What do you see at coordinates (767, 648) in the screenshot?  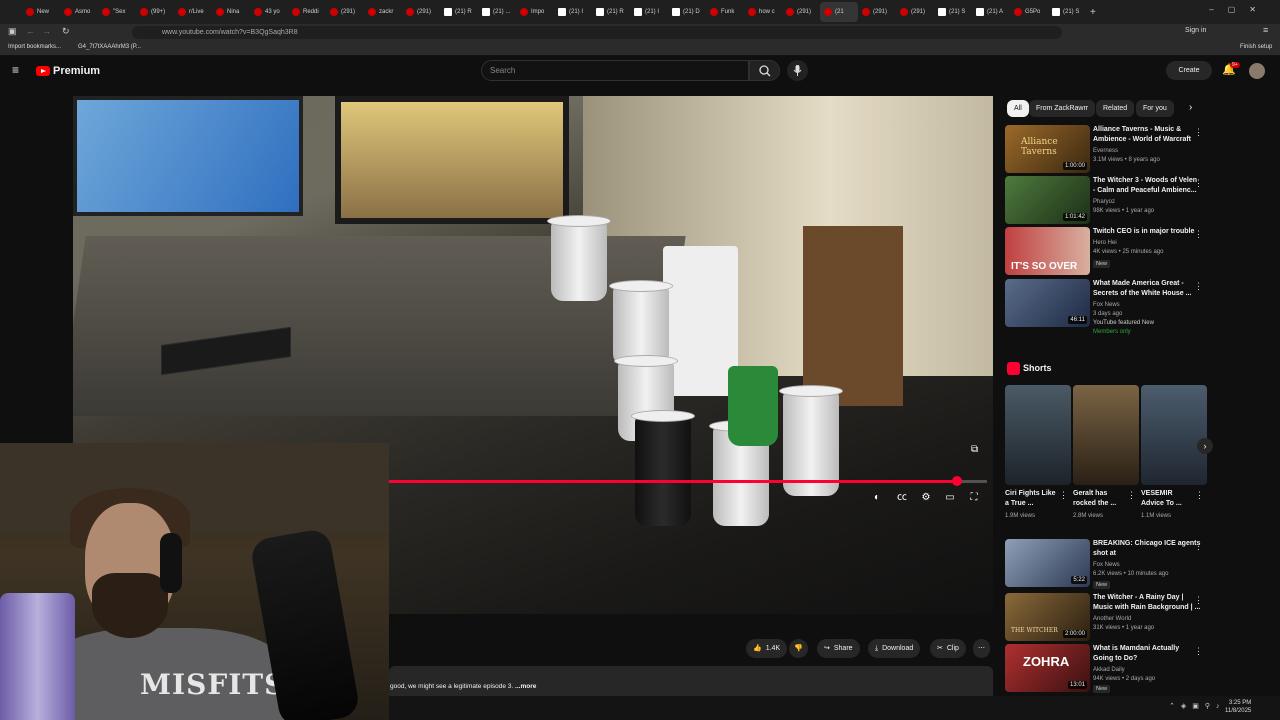 I see `like-button: 👍 1.4K` at bounding box center [767, 648].